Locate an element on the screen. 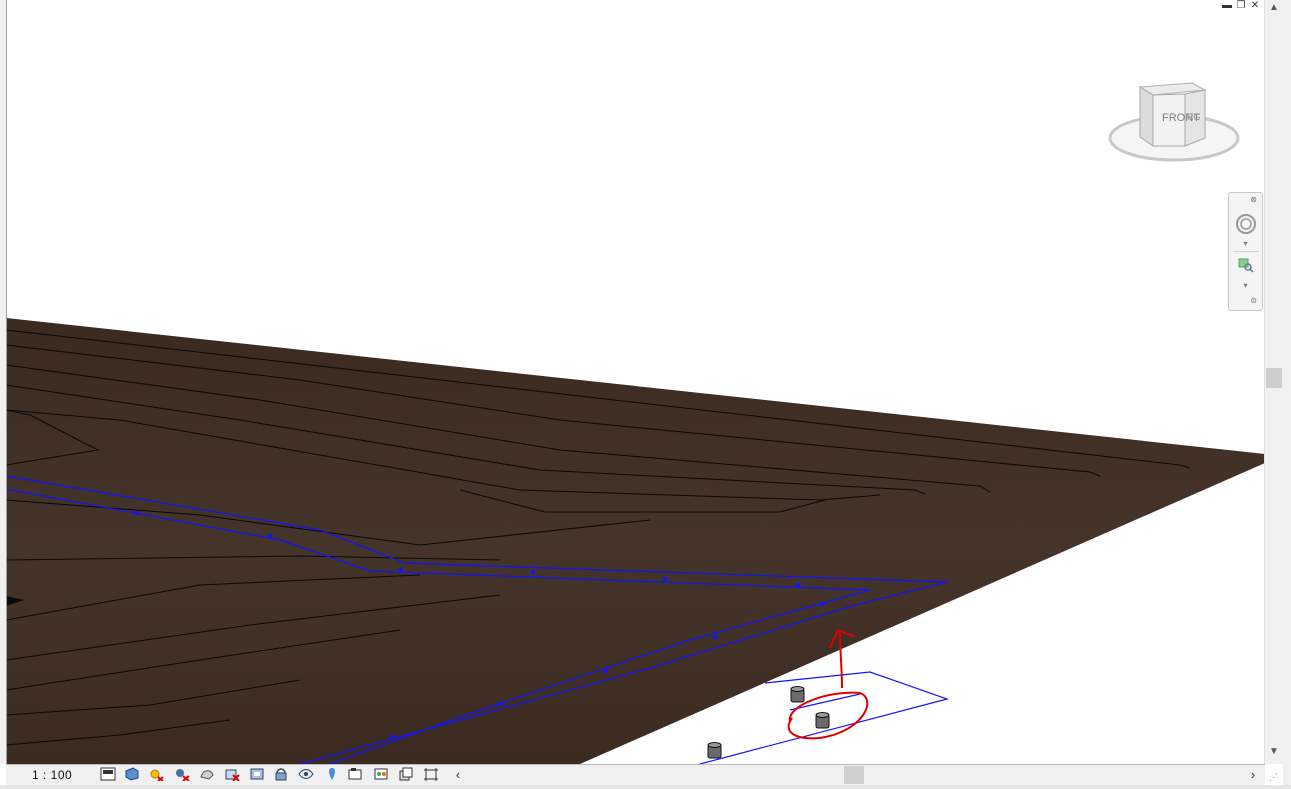 This screenshot has height=789, width=1291. zoom-dropdown-icon: ▾ is located at coordinates (1245, 285).